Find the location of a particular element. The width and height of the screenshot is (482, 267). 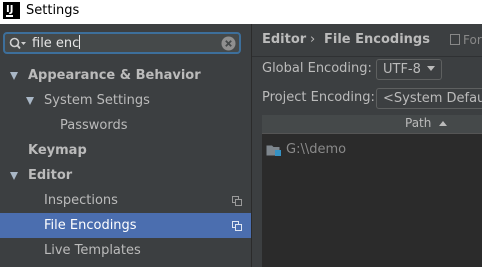

module-folder-icon is located at coordinates (273, 150).